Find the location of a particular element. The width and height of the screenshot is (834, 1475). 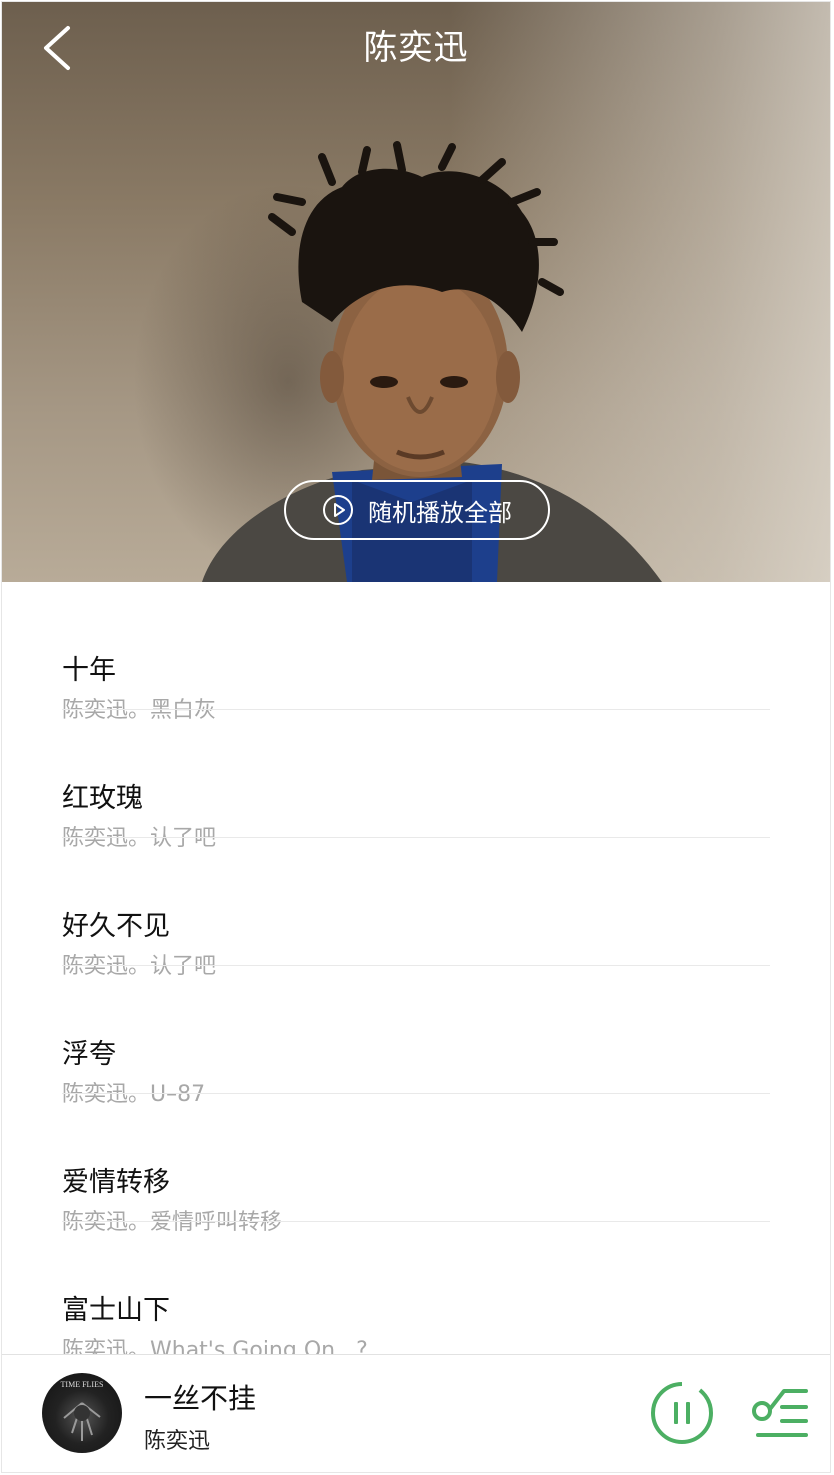

song-item: 十年 陈奕迅。黑白灰 is located at coordinates (416, 652).